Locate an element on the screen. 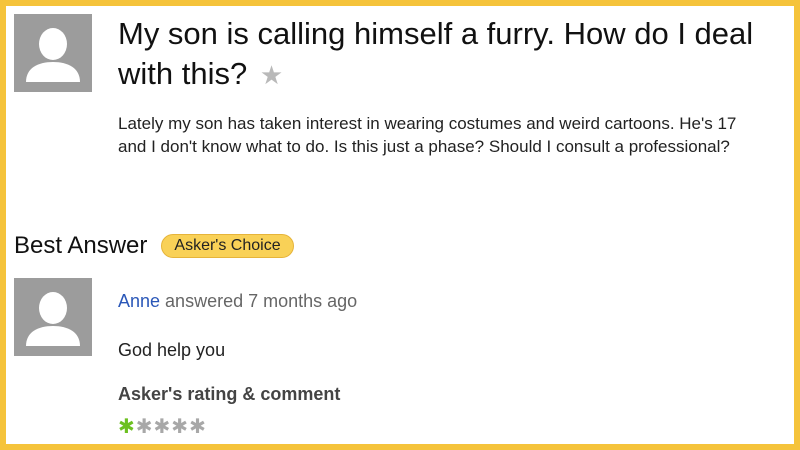  best-answer-label: Best Answer is located at coordinates (81, 245).